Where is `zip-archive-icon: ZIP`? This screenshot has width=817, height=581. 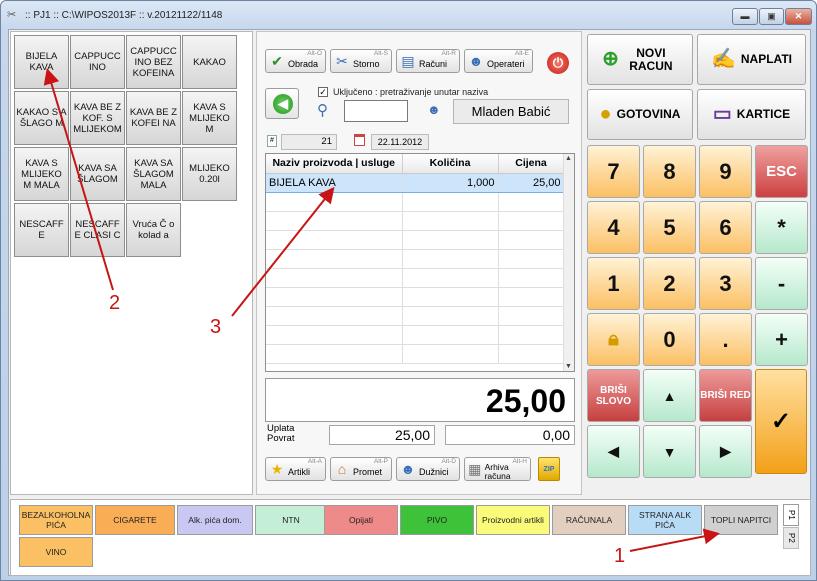 zip-archive-icon: ZIP is located at coordinates (549, 469).